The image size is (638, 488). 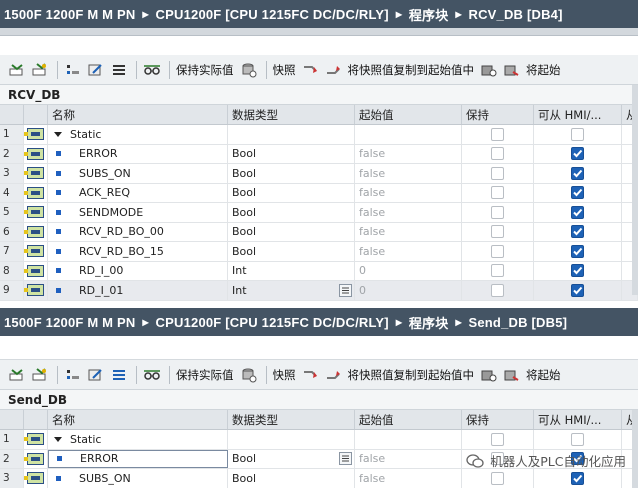 What do you see at coordinates (138, 114) in the screenshot?
I see `col-name: 名称` at bounding box center [138, 114].